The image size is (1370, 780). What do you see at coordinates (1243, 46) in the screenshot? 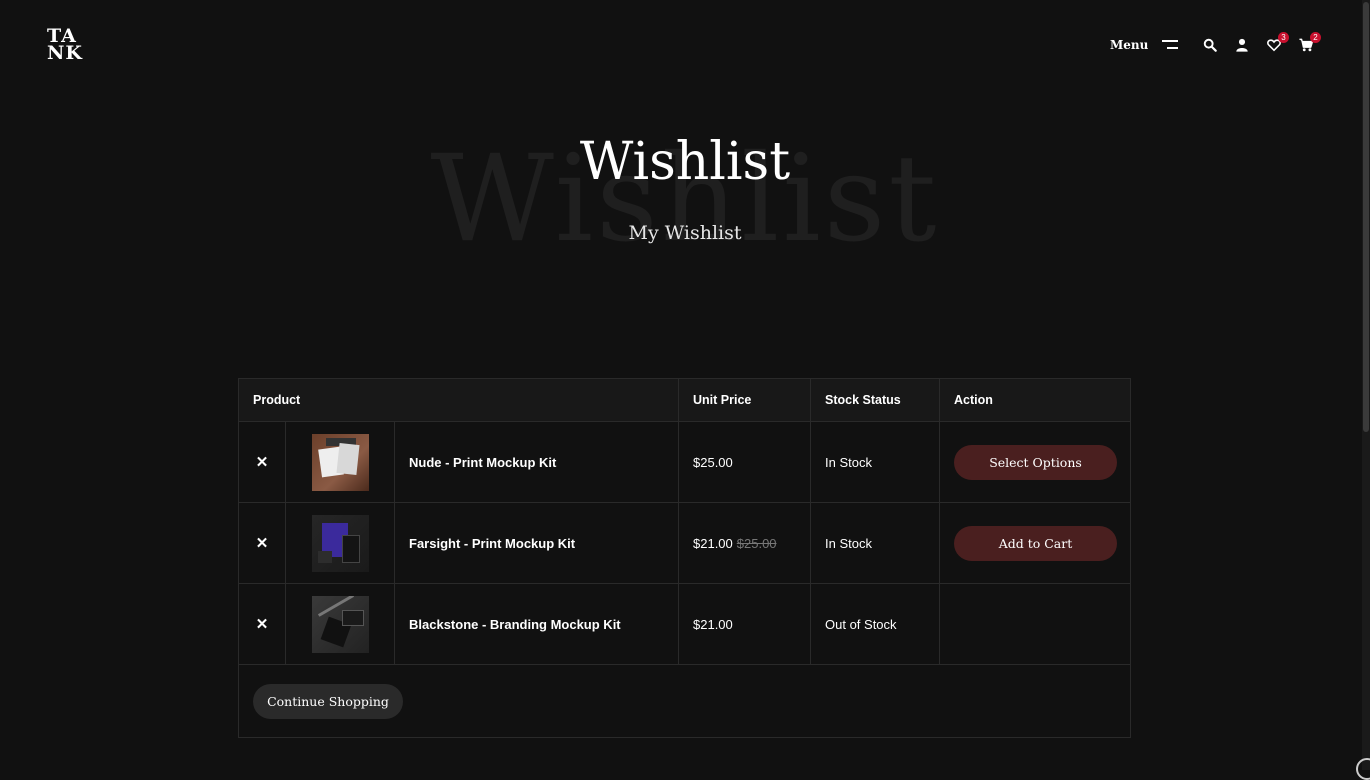
I see `user-icon` at bounding box center [1243, 46].